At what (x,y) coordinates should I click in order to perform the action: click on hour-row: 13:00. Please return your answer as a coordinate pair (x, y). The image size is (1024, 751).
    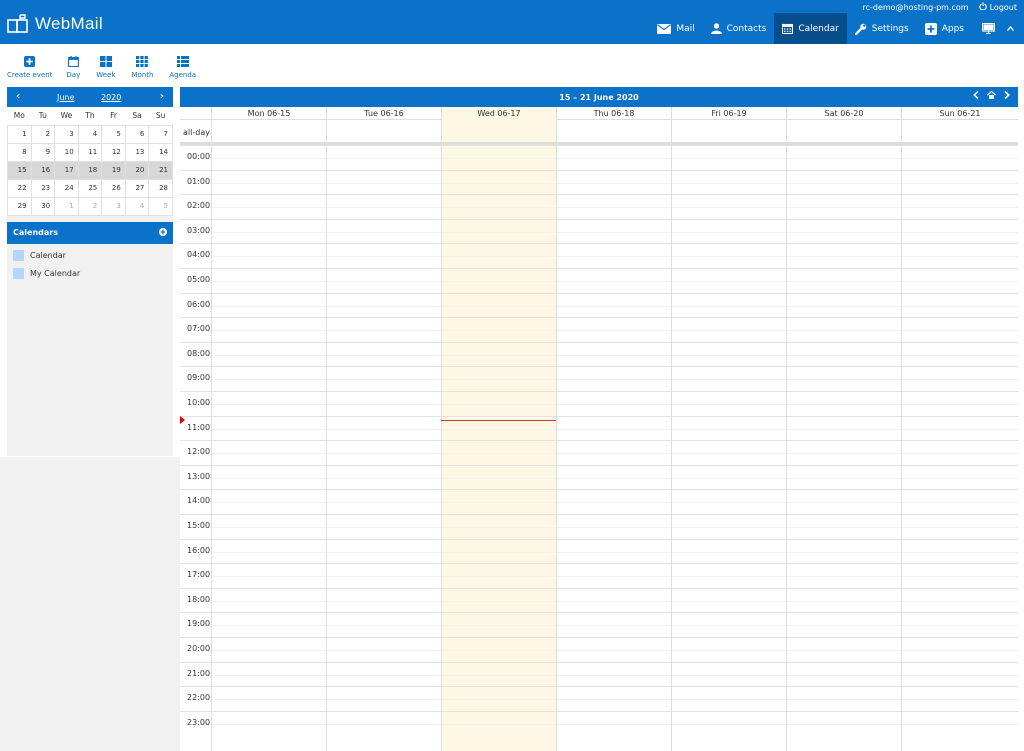
    Looking at the image, I should click on (599, 477).